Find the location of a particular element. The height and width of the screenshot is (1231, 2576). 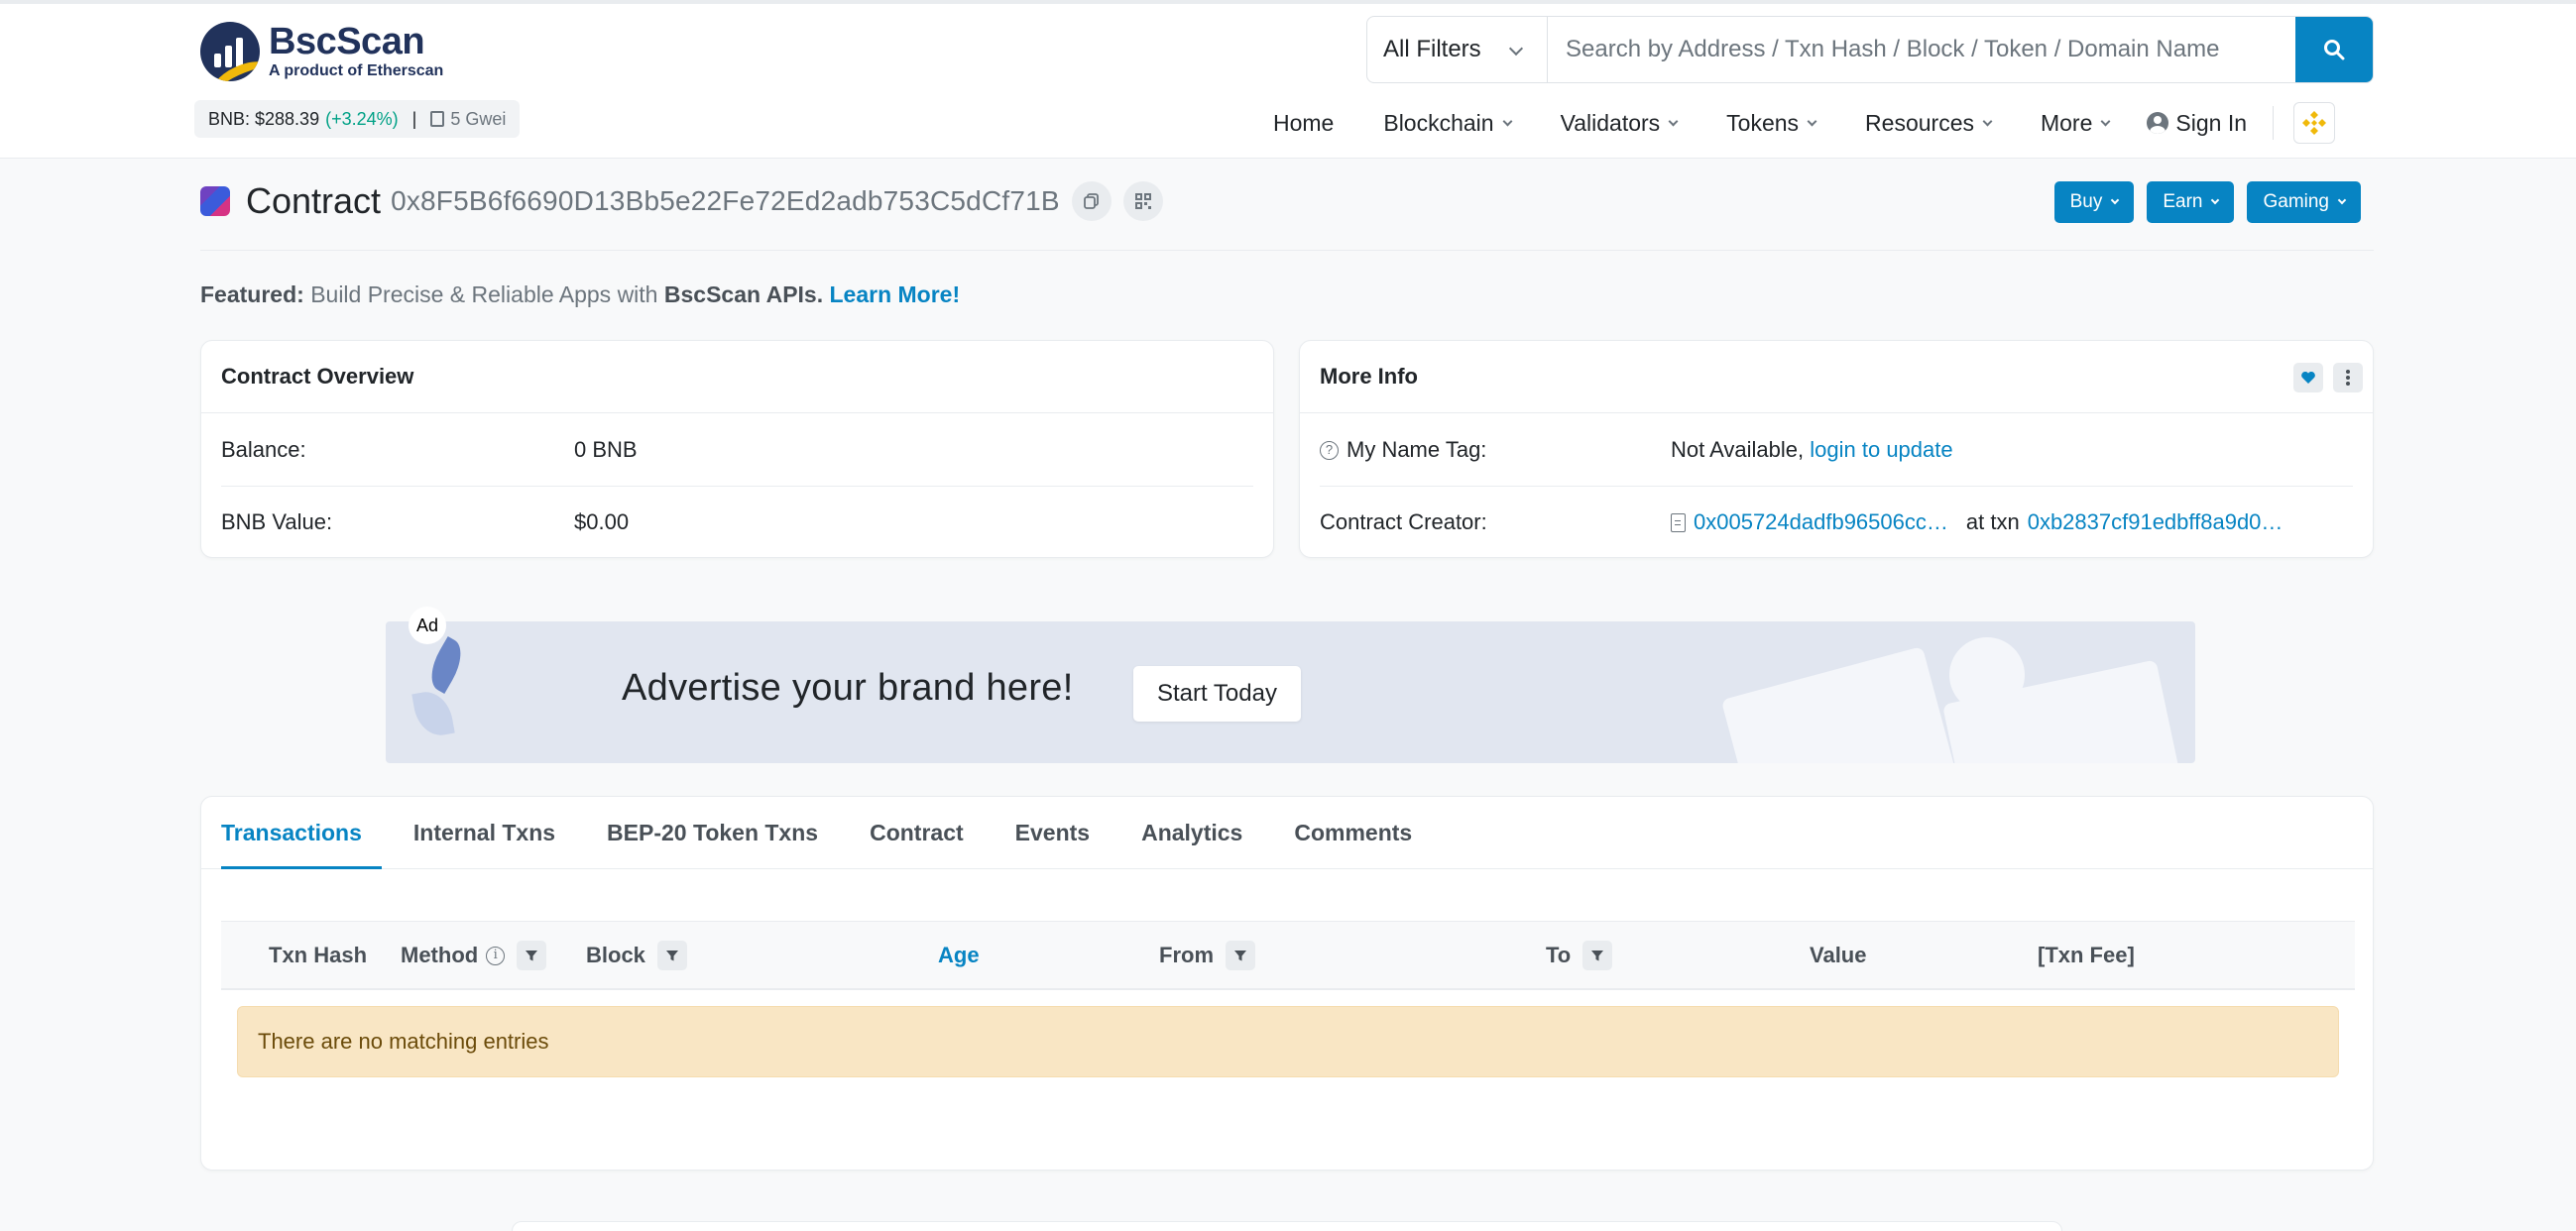

search-bar: All Filters is located at coordinates (1870, 49).